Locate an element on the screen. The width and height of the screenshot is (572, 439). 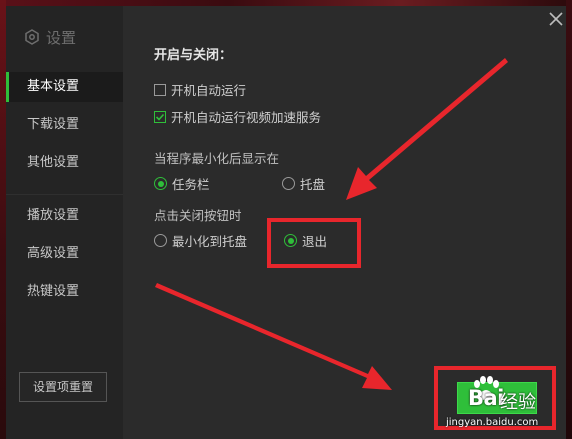
checkbox-box-checked is located at coordinates (160, 116).